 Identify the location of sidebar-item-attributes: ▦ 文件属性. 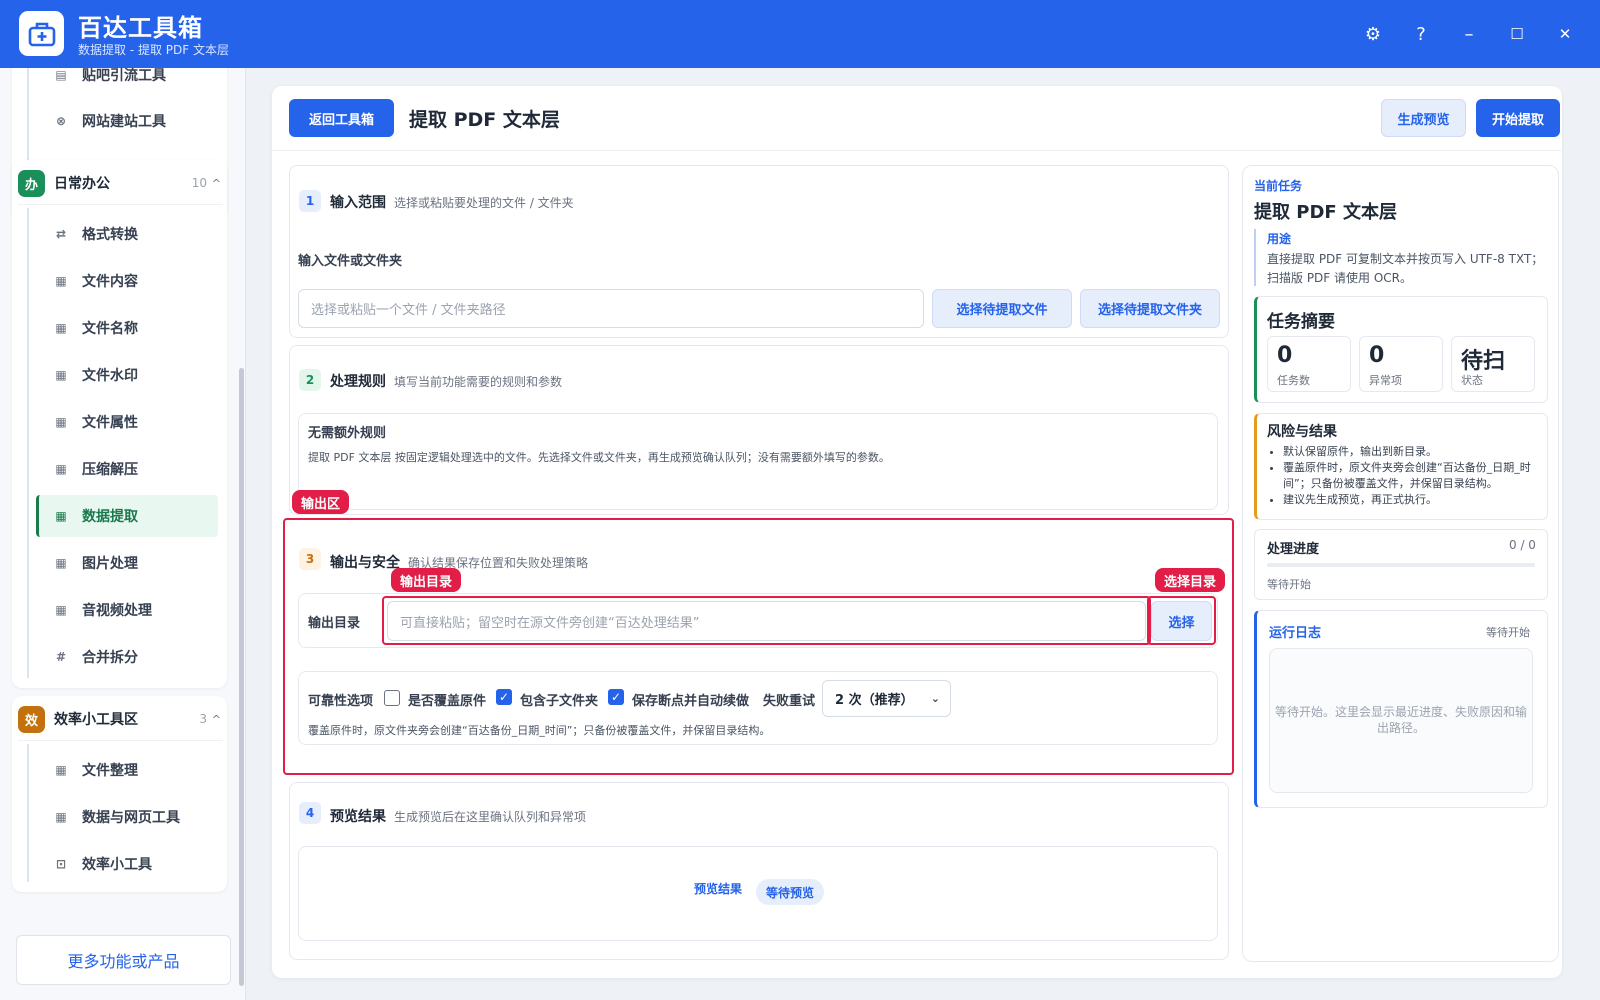
(127, 422).